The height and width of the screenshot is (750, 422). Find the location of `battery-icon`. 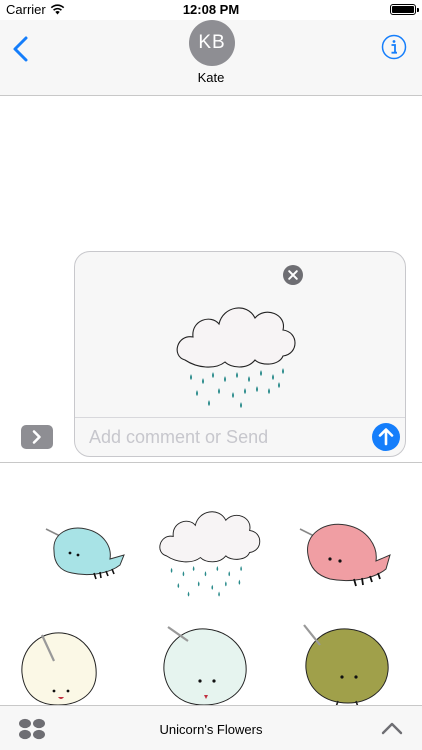

battery-icon is located at coordinates (404, 9).